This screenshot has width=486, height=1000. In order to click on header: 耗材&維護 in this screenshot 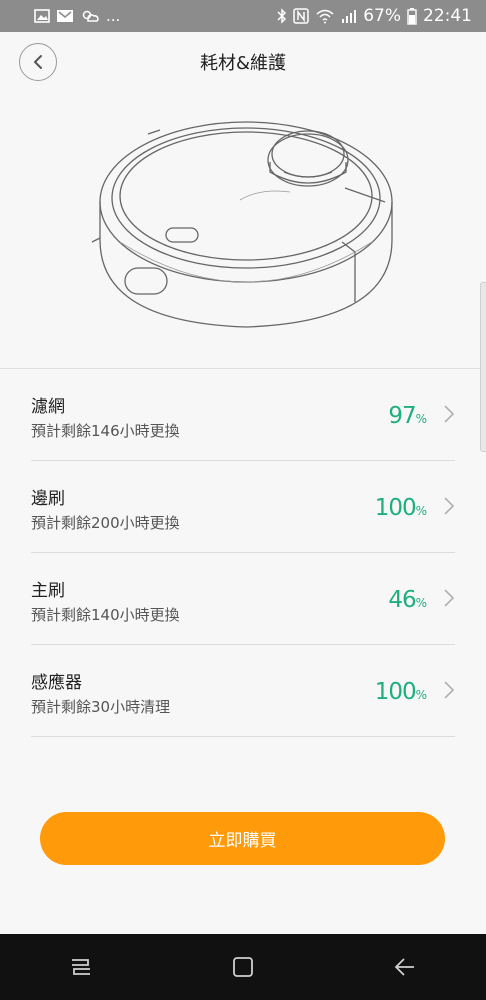, I will do `click(243, 62)`.